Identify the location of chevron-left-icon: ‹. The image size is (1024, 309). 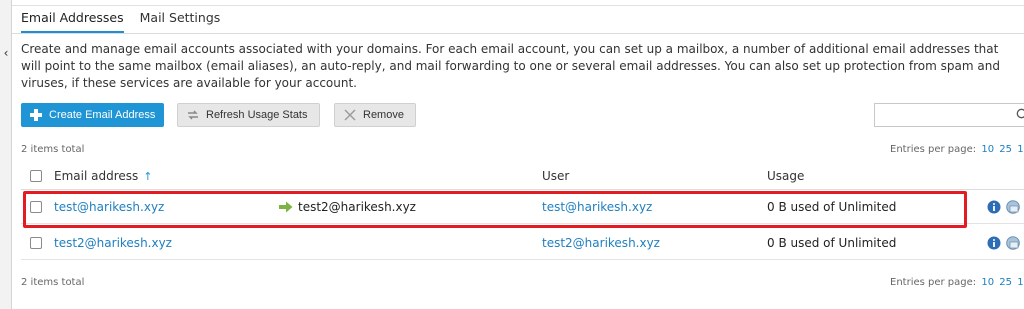
(6, 53).